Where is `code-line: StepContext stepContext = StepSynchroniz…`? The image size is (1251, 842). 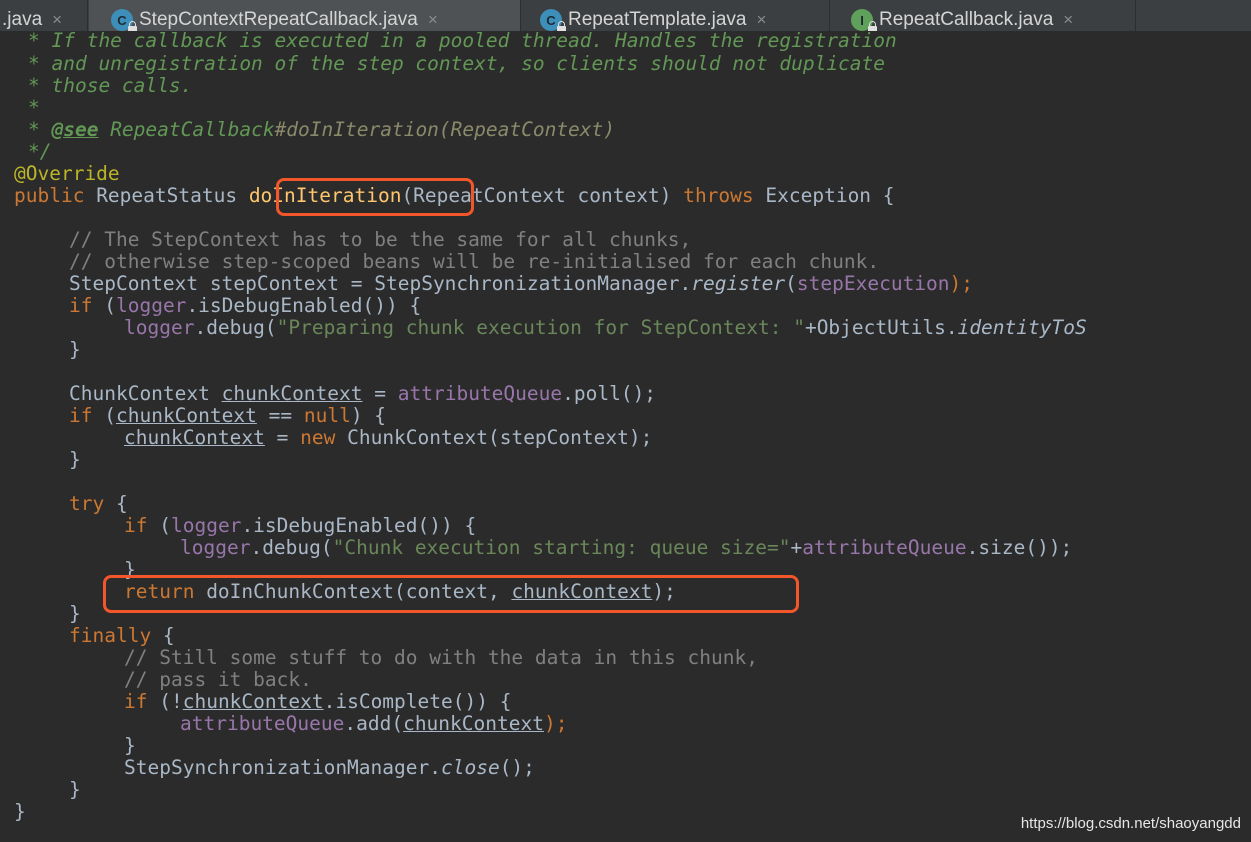 code-line: StepContext stepContext = StepSynchroniz… is located at coordinates (521, 283).